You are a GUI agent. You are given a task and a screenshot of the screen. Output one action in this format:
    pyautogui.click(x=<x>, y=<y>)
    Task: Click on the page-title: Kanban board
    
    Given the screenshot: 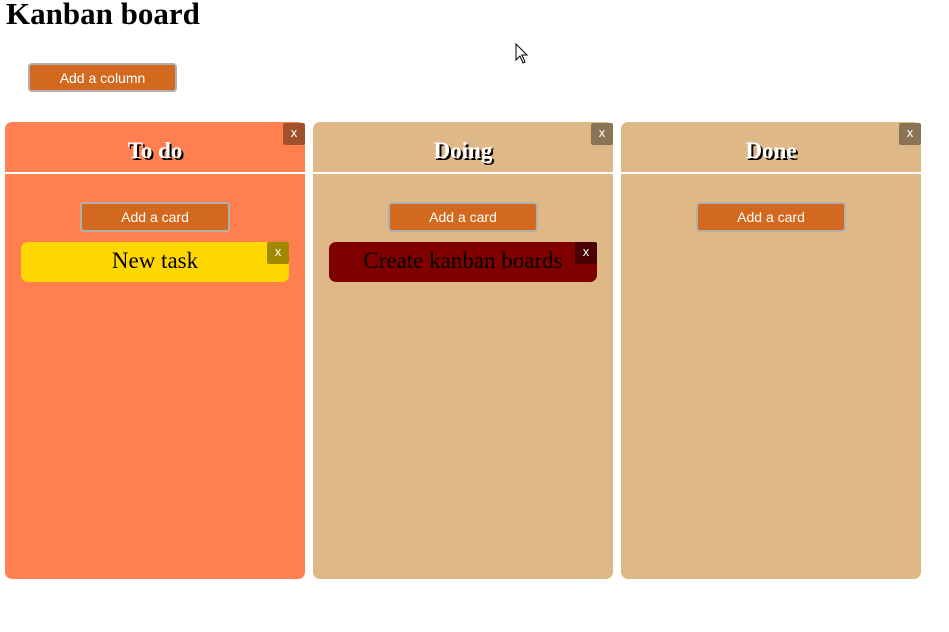 What is the action you would take?
    pyautogui.click(x=103, y=15)
    